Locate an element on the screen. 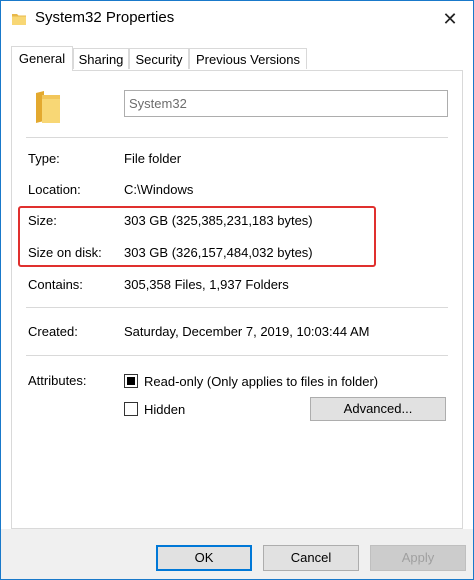 This screenshot has height=580, width=474. type-label: Type: is located at coordinates (44, 158).